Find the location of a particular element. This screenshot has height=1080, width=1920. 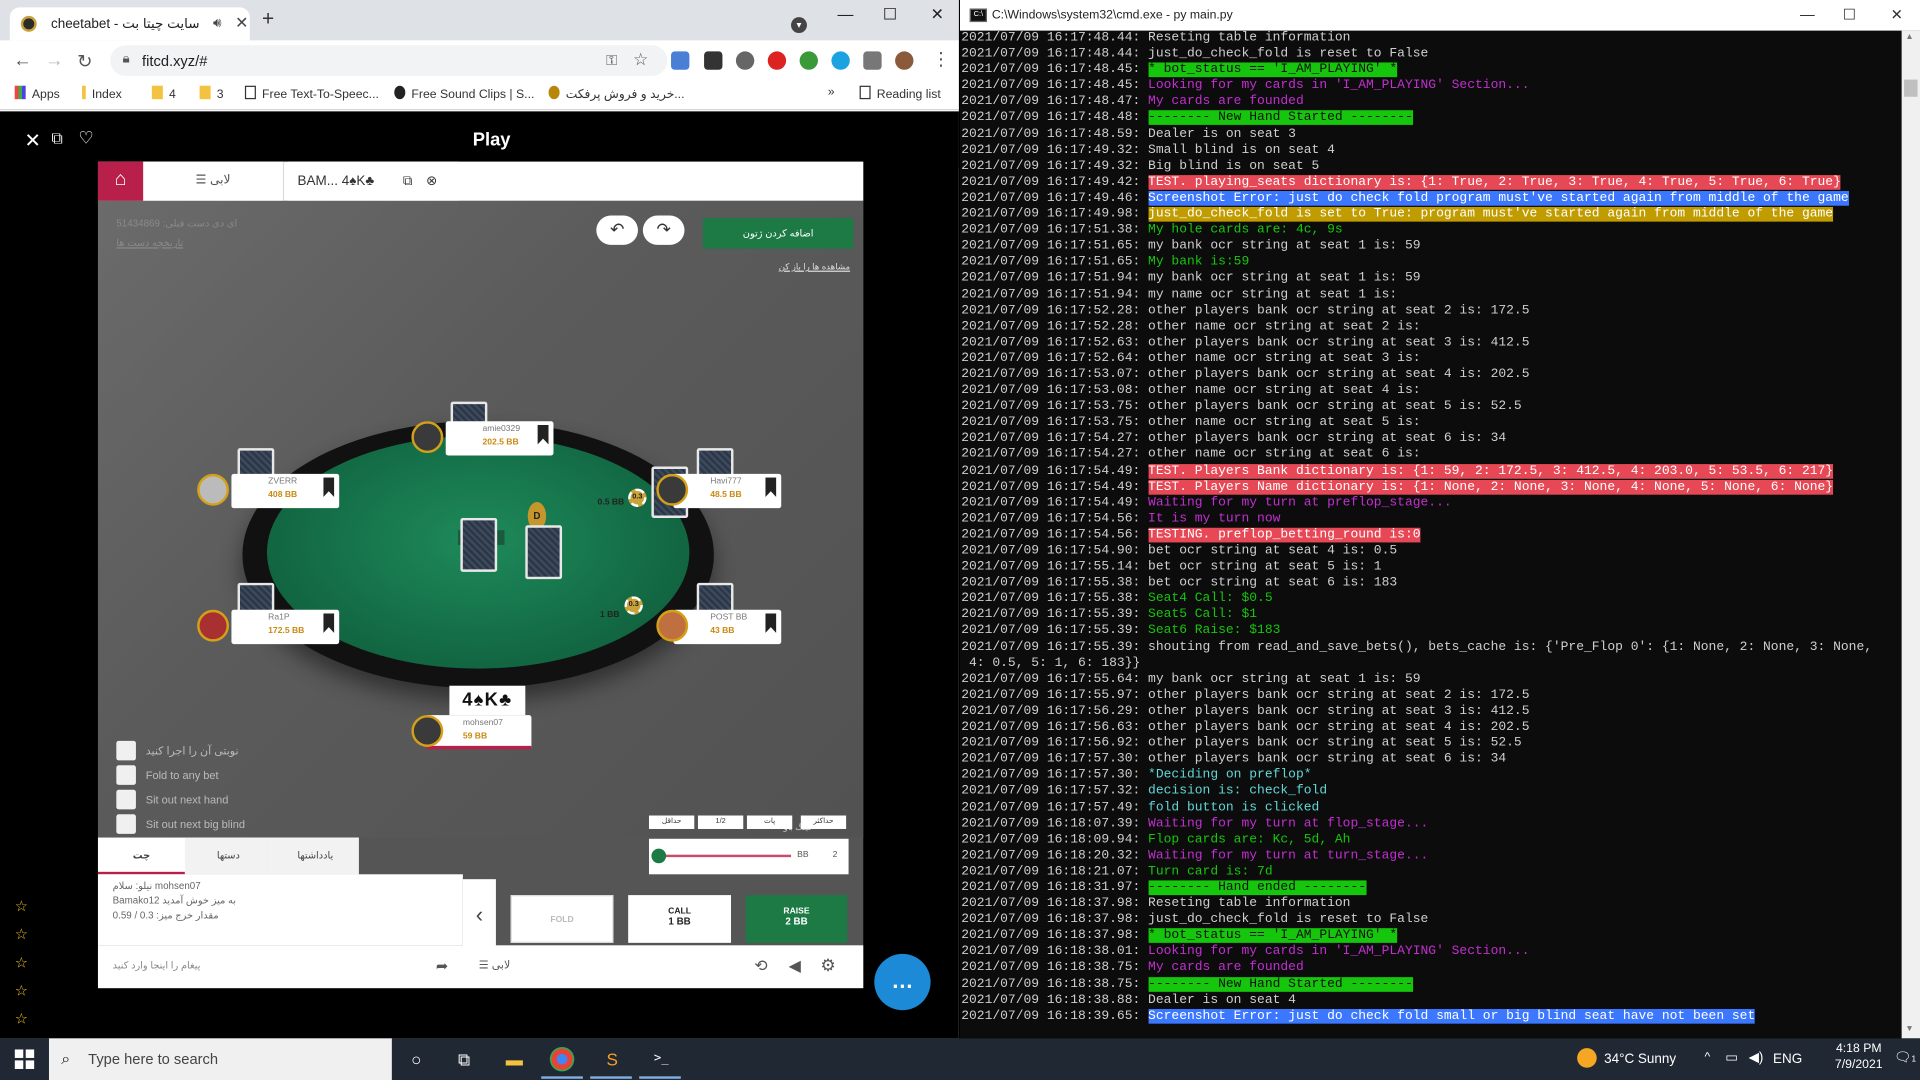

preset-max-button: حداکثر is located at coordinates (823, 822).